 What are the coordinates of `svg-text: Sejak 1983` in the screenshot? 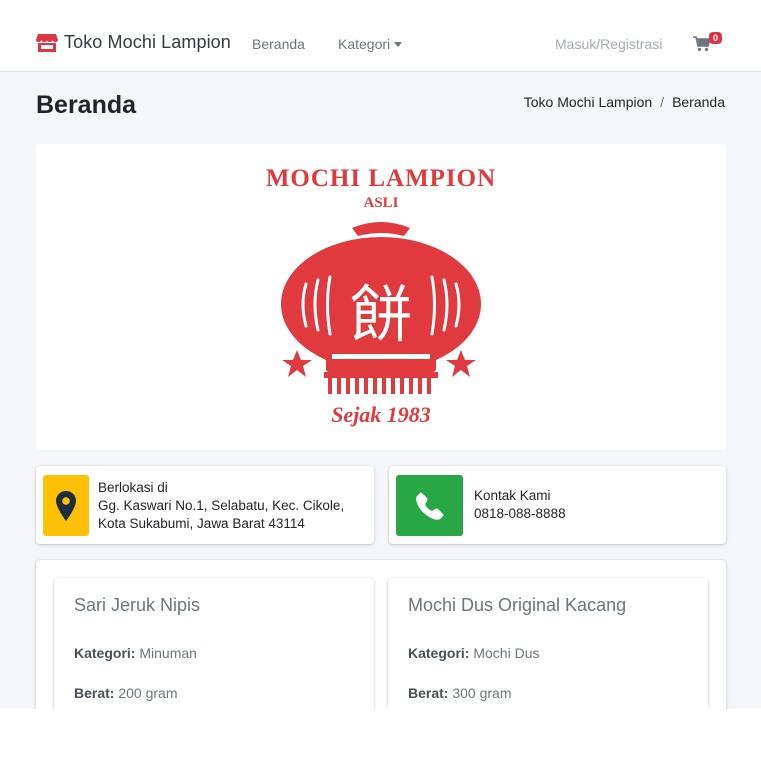 It's located at (381, 414).